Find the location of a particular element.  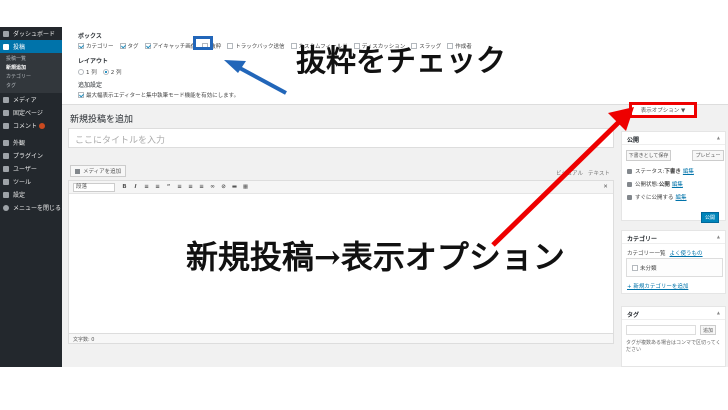

red-arrow-line is located at coordinates (557, 182).